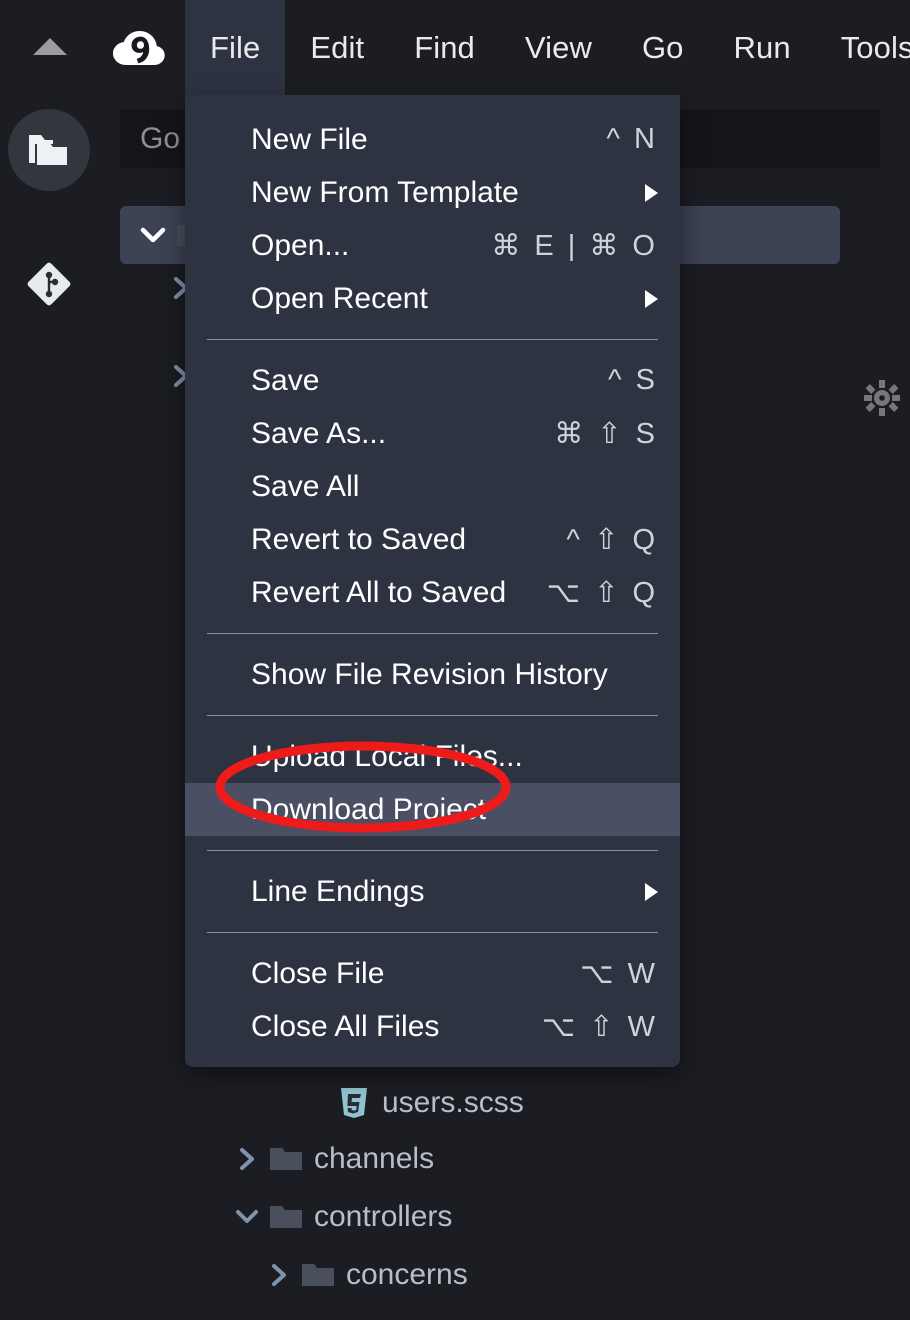 Image resolution: width=910 pixels, height=1320 pixels. I want to click on menu-item-label: Open Recent, so click(339, 298).